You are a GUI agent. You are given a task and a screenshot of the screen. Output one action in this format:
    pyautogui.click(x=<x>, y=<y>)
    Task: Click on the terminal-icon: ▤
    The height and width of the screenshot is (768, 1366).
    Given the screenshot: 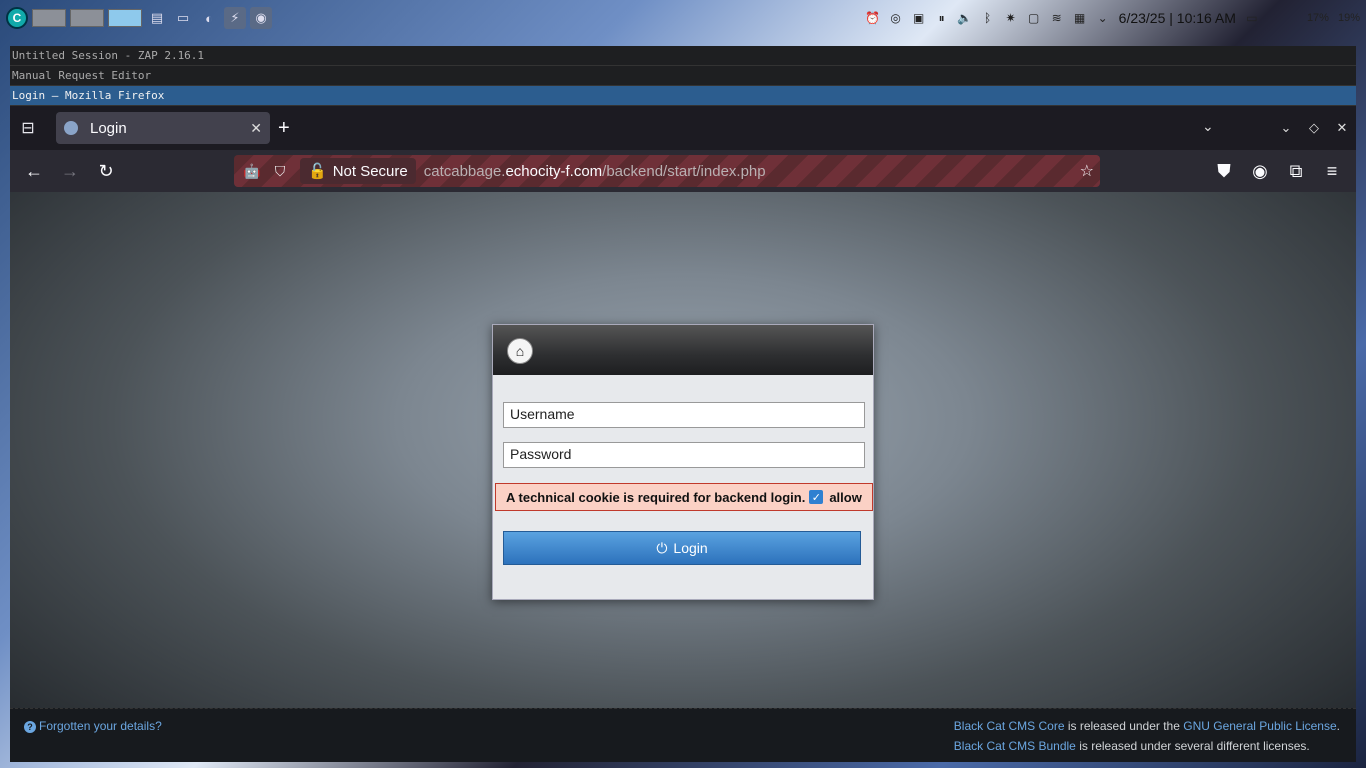 What is the action you would take?
    pyautogui.click(x=157, y=18)
    